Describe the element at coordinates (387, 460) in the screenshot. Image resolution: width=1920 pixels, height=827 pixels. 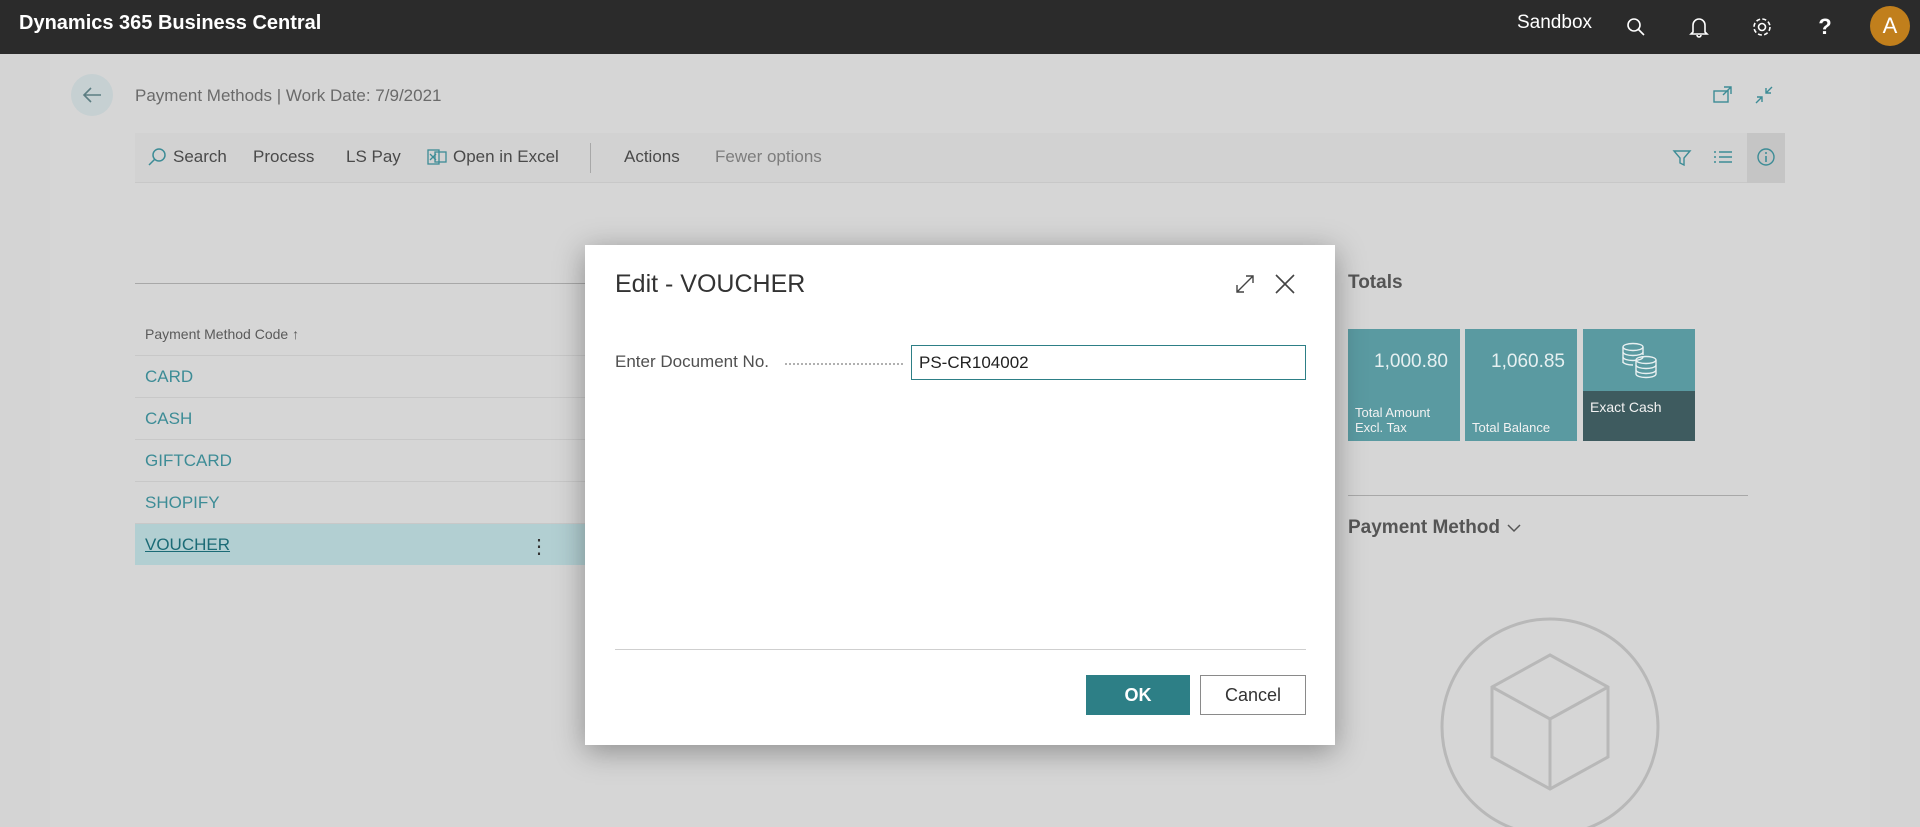
I see `table-row: GIFTCARD` at that location.